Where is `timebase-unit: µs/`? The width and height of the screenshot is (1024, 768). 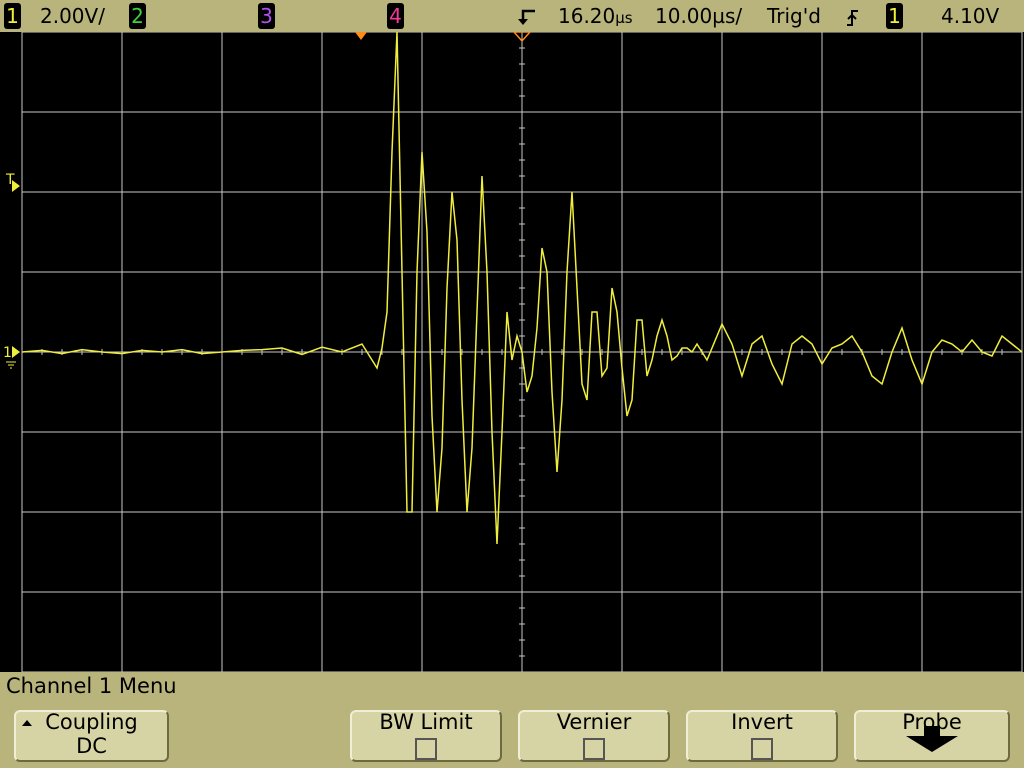
timebase-unit: µs/ is located at coordinates (727, 16).